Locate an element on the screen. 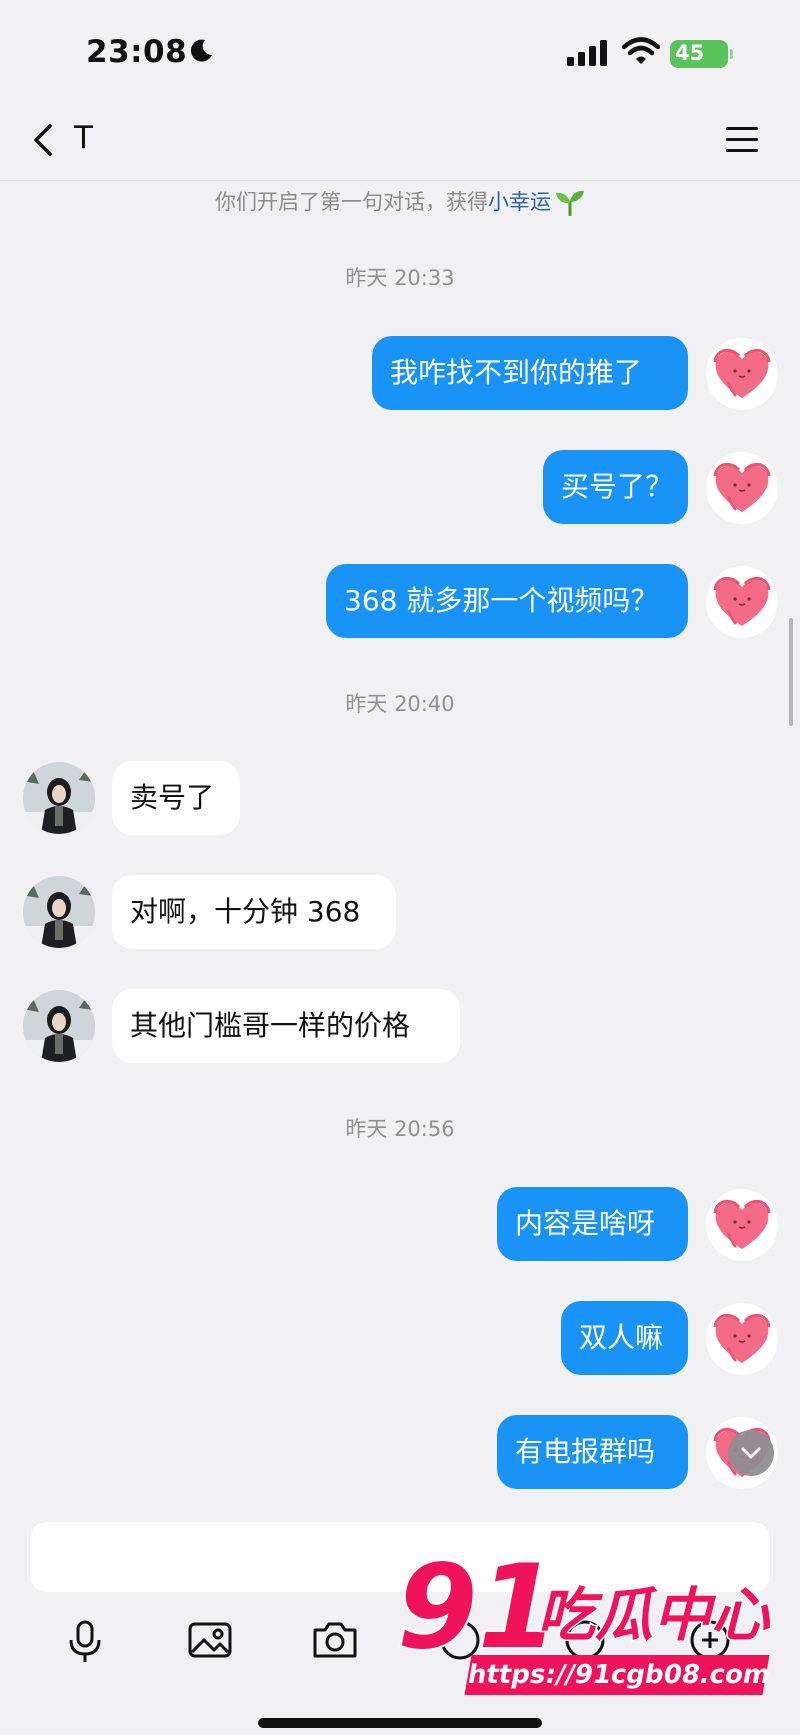  image-icon is located at coordinates (210, 1640).